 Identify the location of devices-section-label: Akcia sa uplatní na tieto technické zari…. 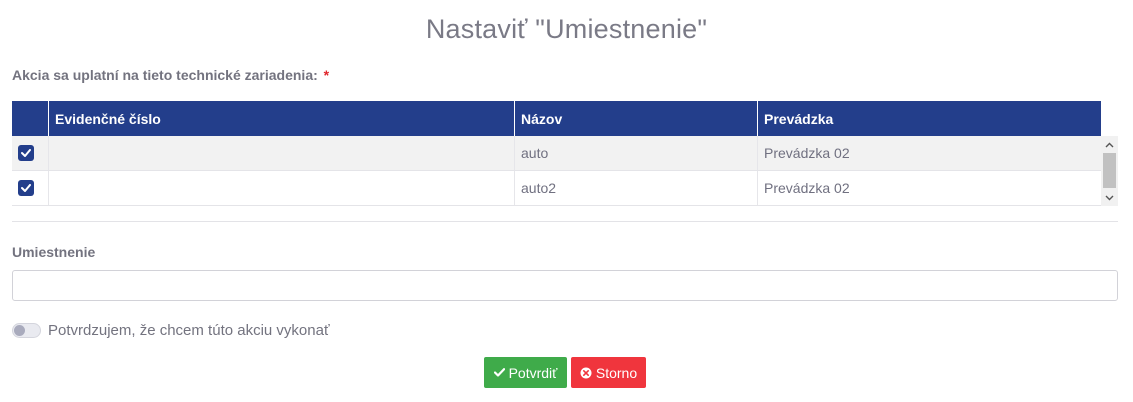
(170, 75).